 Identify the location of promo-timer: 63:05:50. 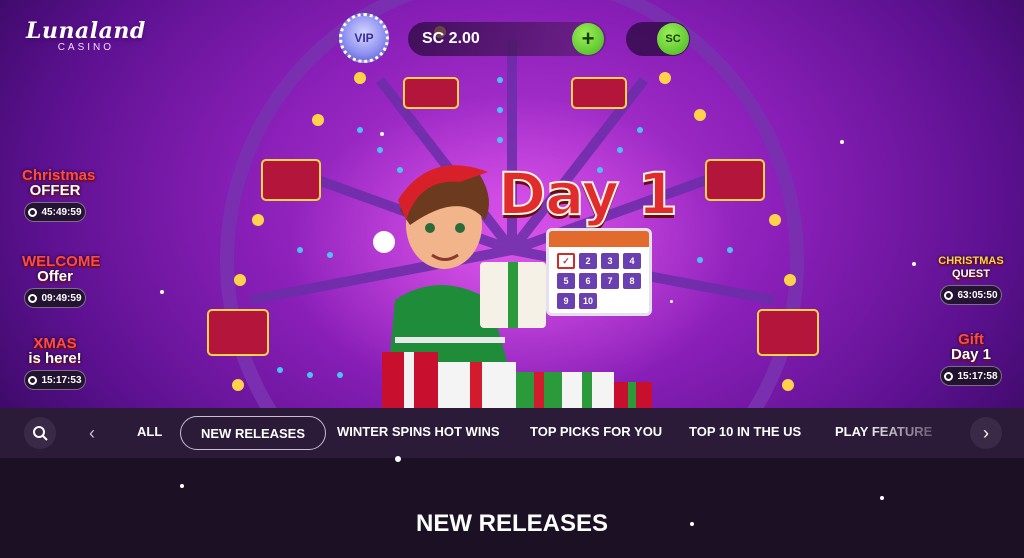
(971, 295).